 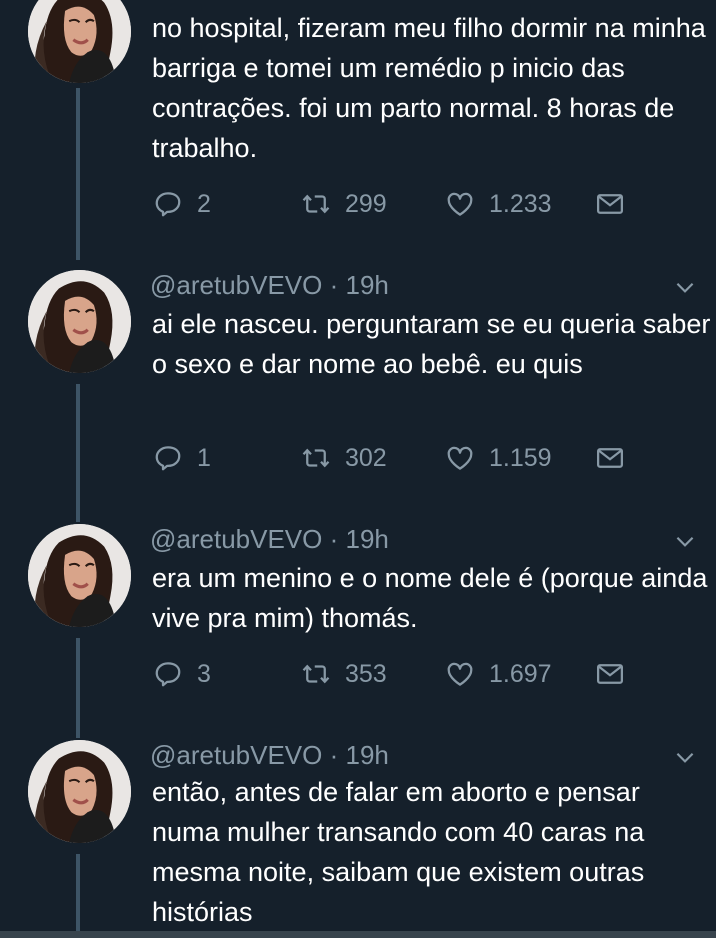 I want to click on retweet-button: 299, so click(x=344, y=204).